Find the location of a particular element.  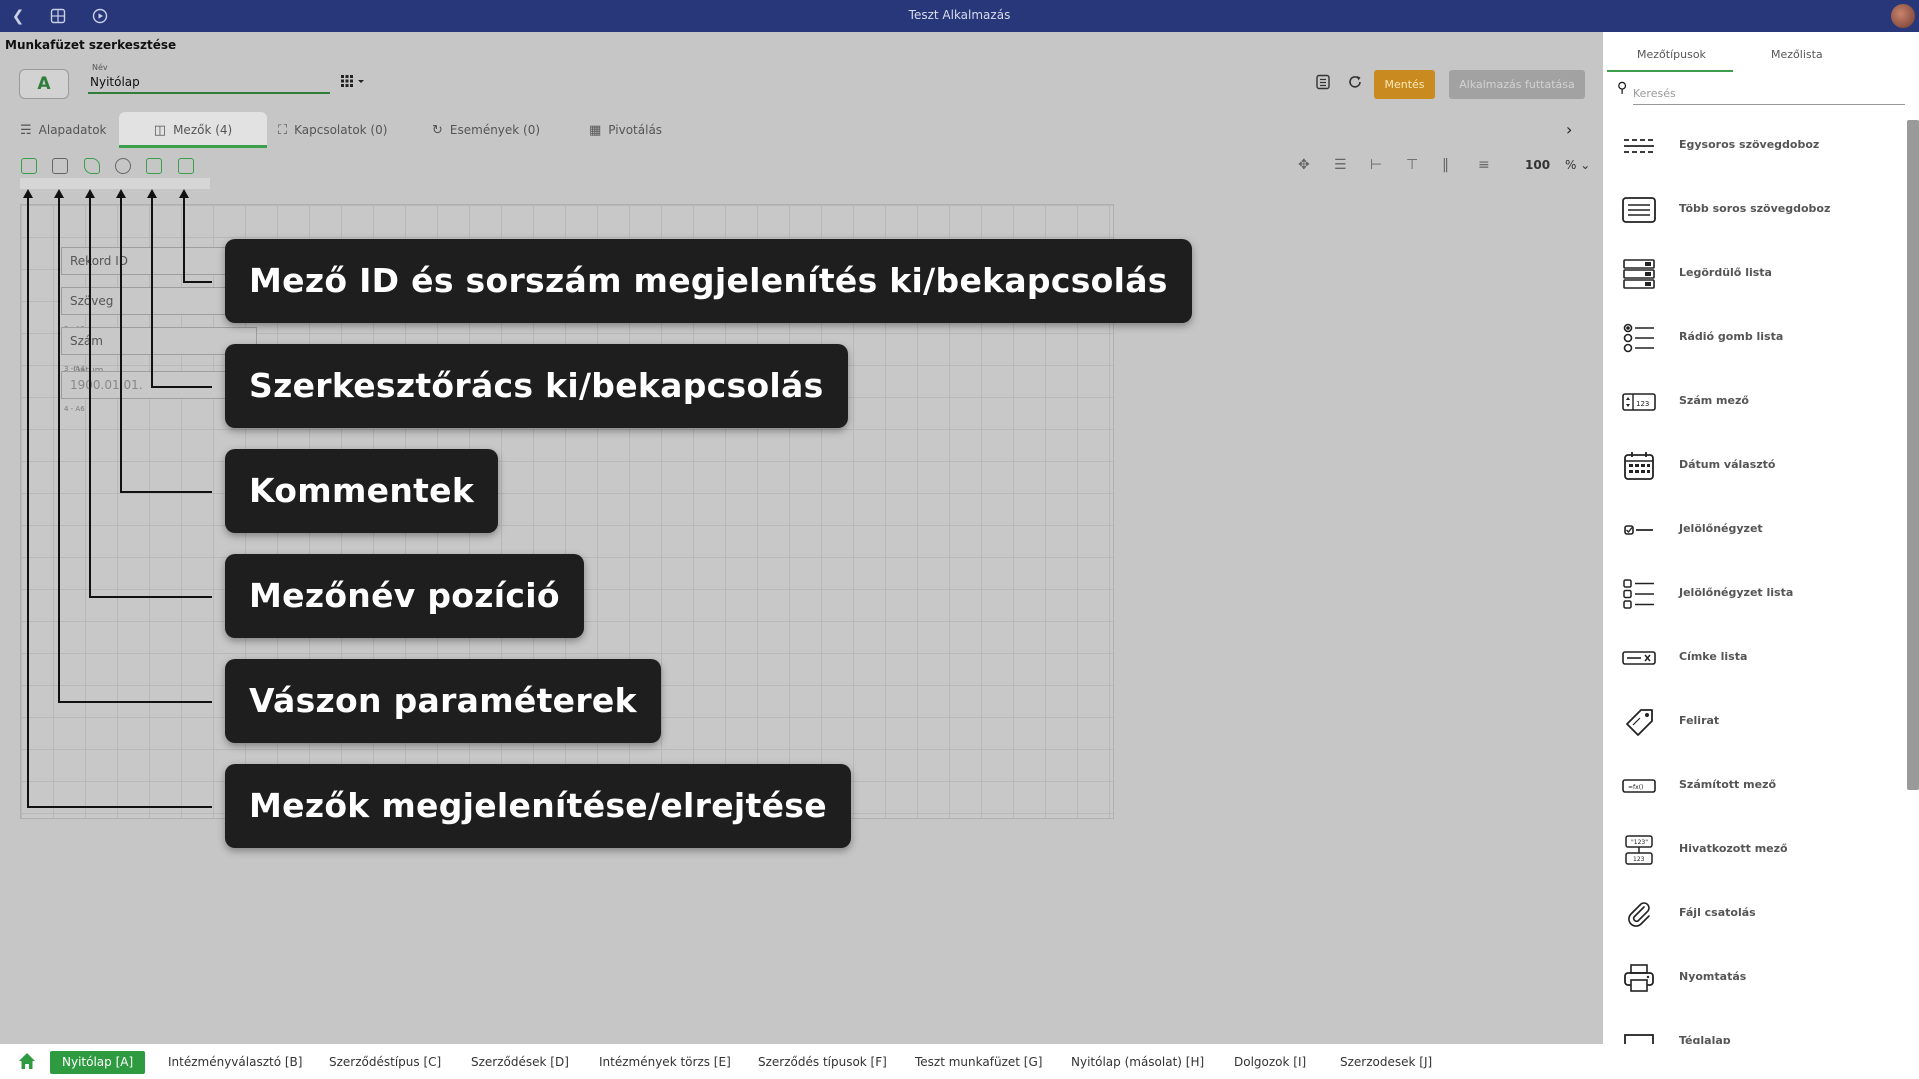

search-icon: ⚲ is located at coordinates (1622, 88).